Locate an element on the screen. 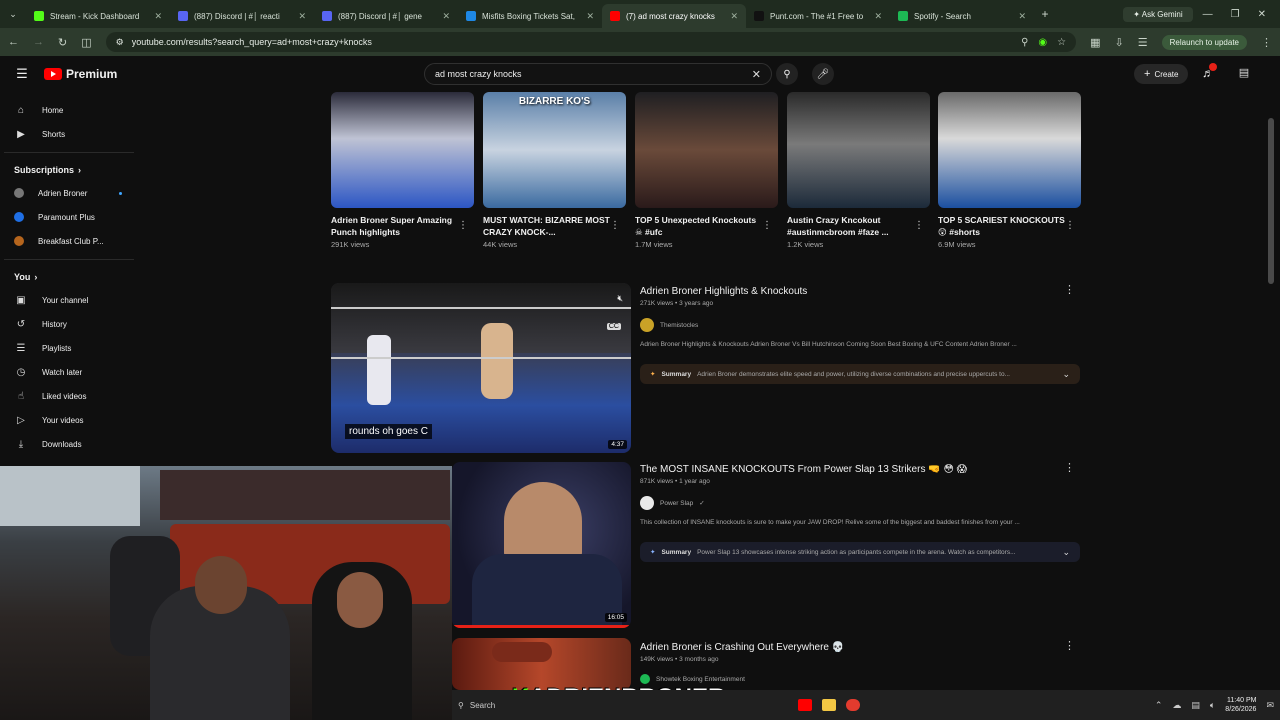  sidebar-item: ☝ Liked videos is located at coordinates (70, 396).